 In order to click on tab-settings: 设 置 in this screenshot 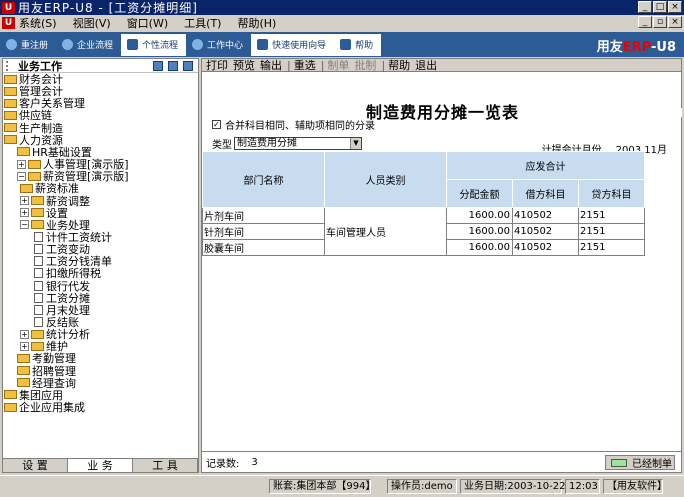, I will do `click(35, 465)`.